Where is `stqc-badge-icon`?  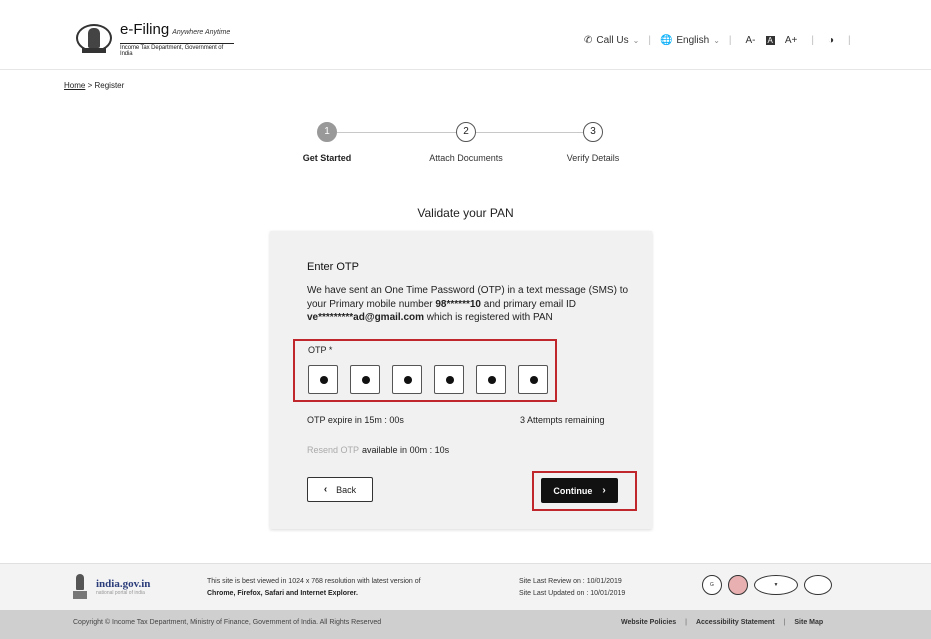
stqc-badge-icon is located at coordinates (738, 585).